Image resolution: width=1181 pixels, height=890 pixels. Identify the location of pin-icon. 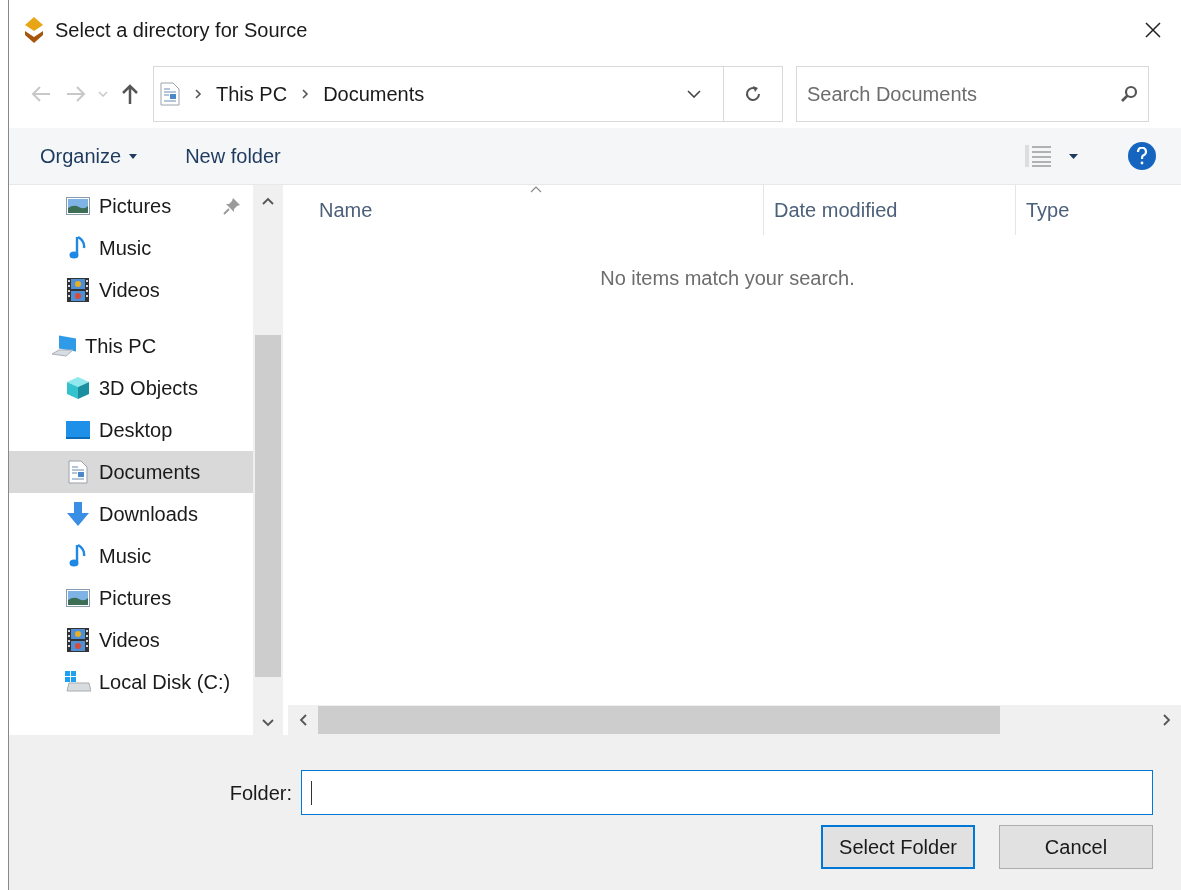
(232, 206).